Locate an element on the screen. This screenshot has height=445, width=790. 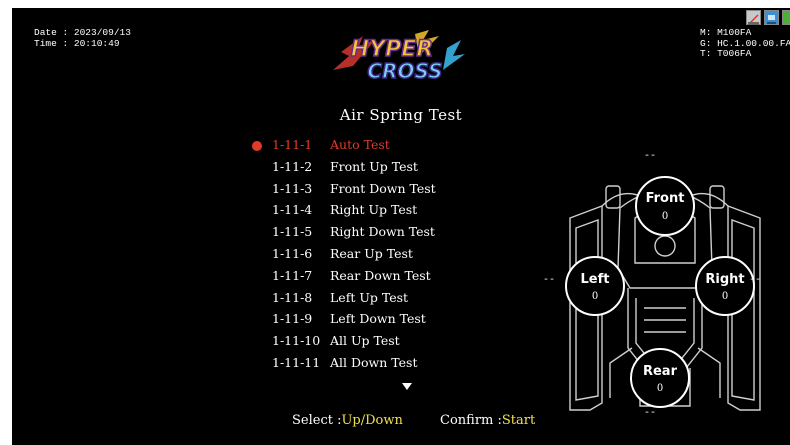
left-spring-reading: -- is located at coordinates (549, 280).